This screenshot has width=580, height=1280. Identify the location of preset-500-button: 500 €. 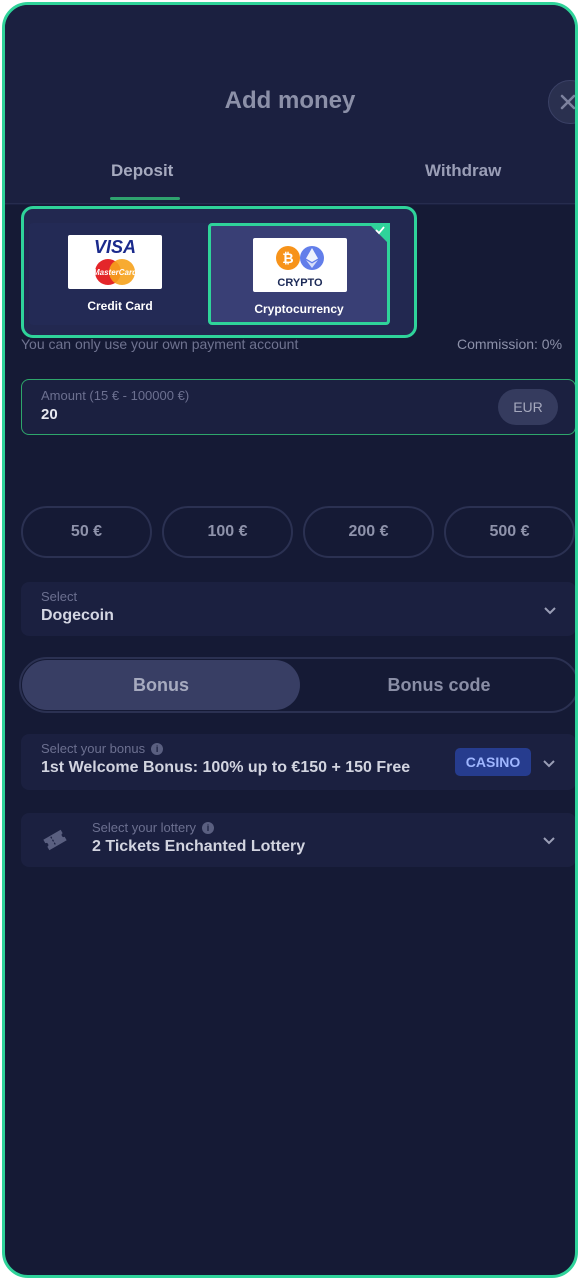
(509, 532).